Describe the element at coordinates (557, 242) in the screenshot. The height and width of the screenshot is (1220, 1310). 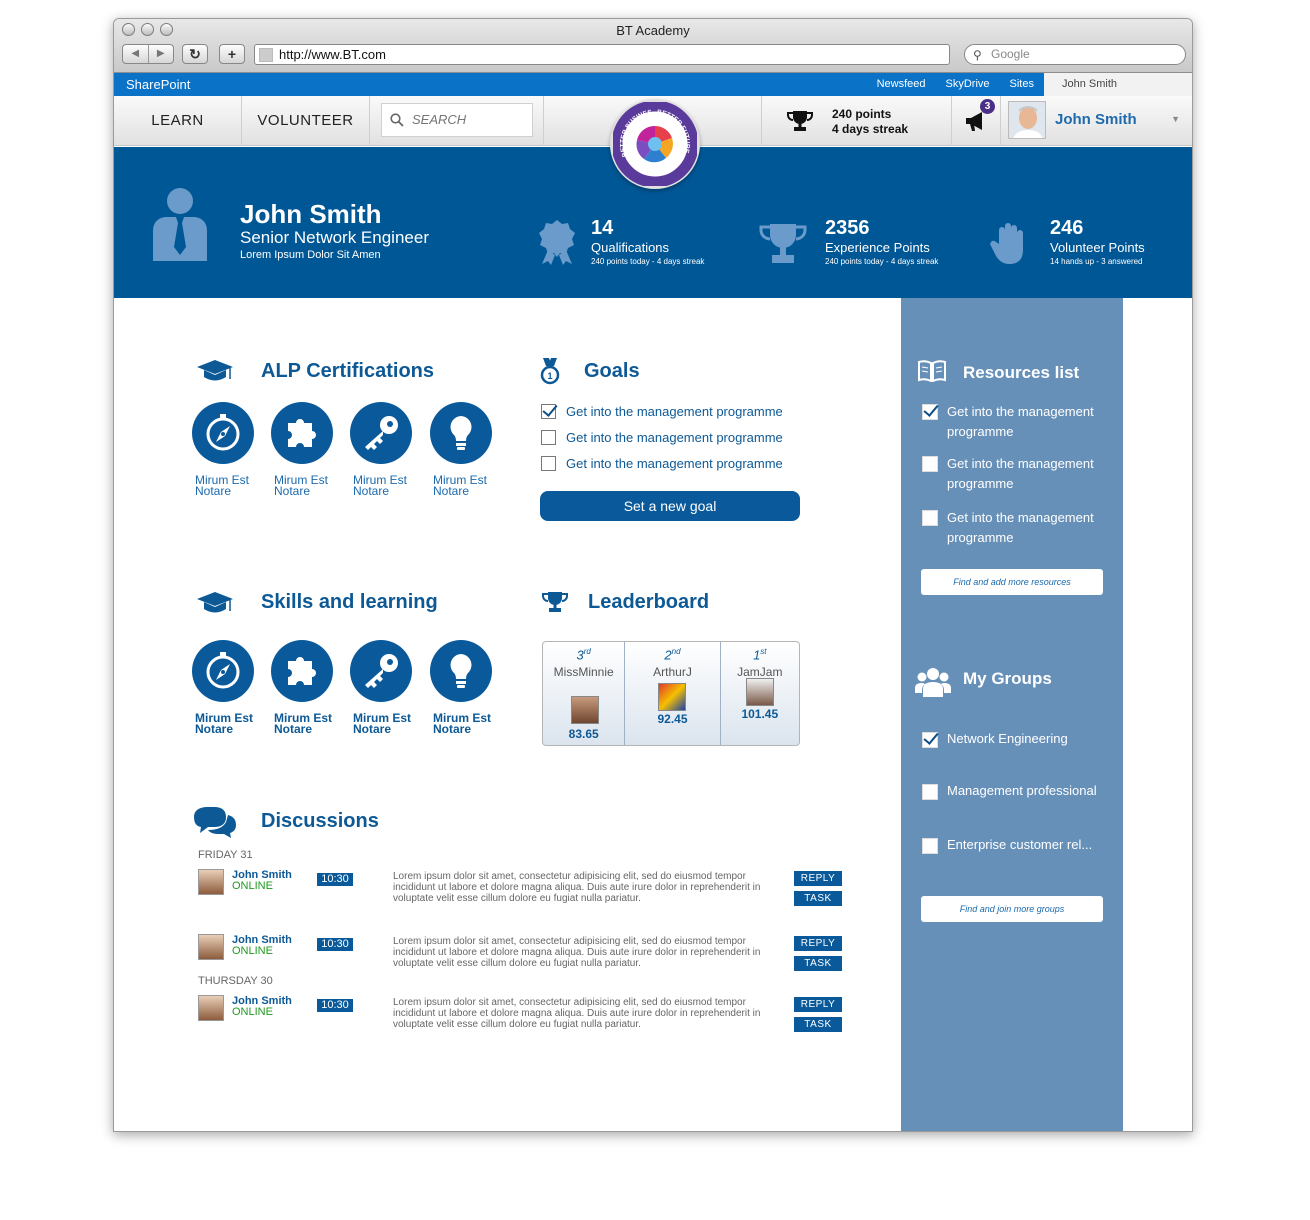
I see `award-ribbon-icon` at that location.